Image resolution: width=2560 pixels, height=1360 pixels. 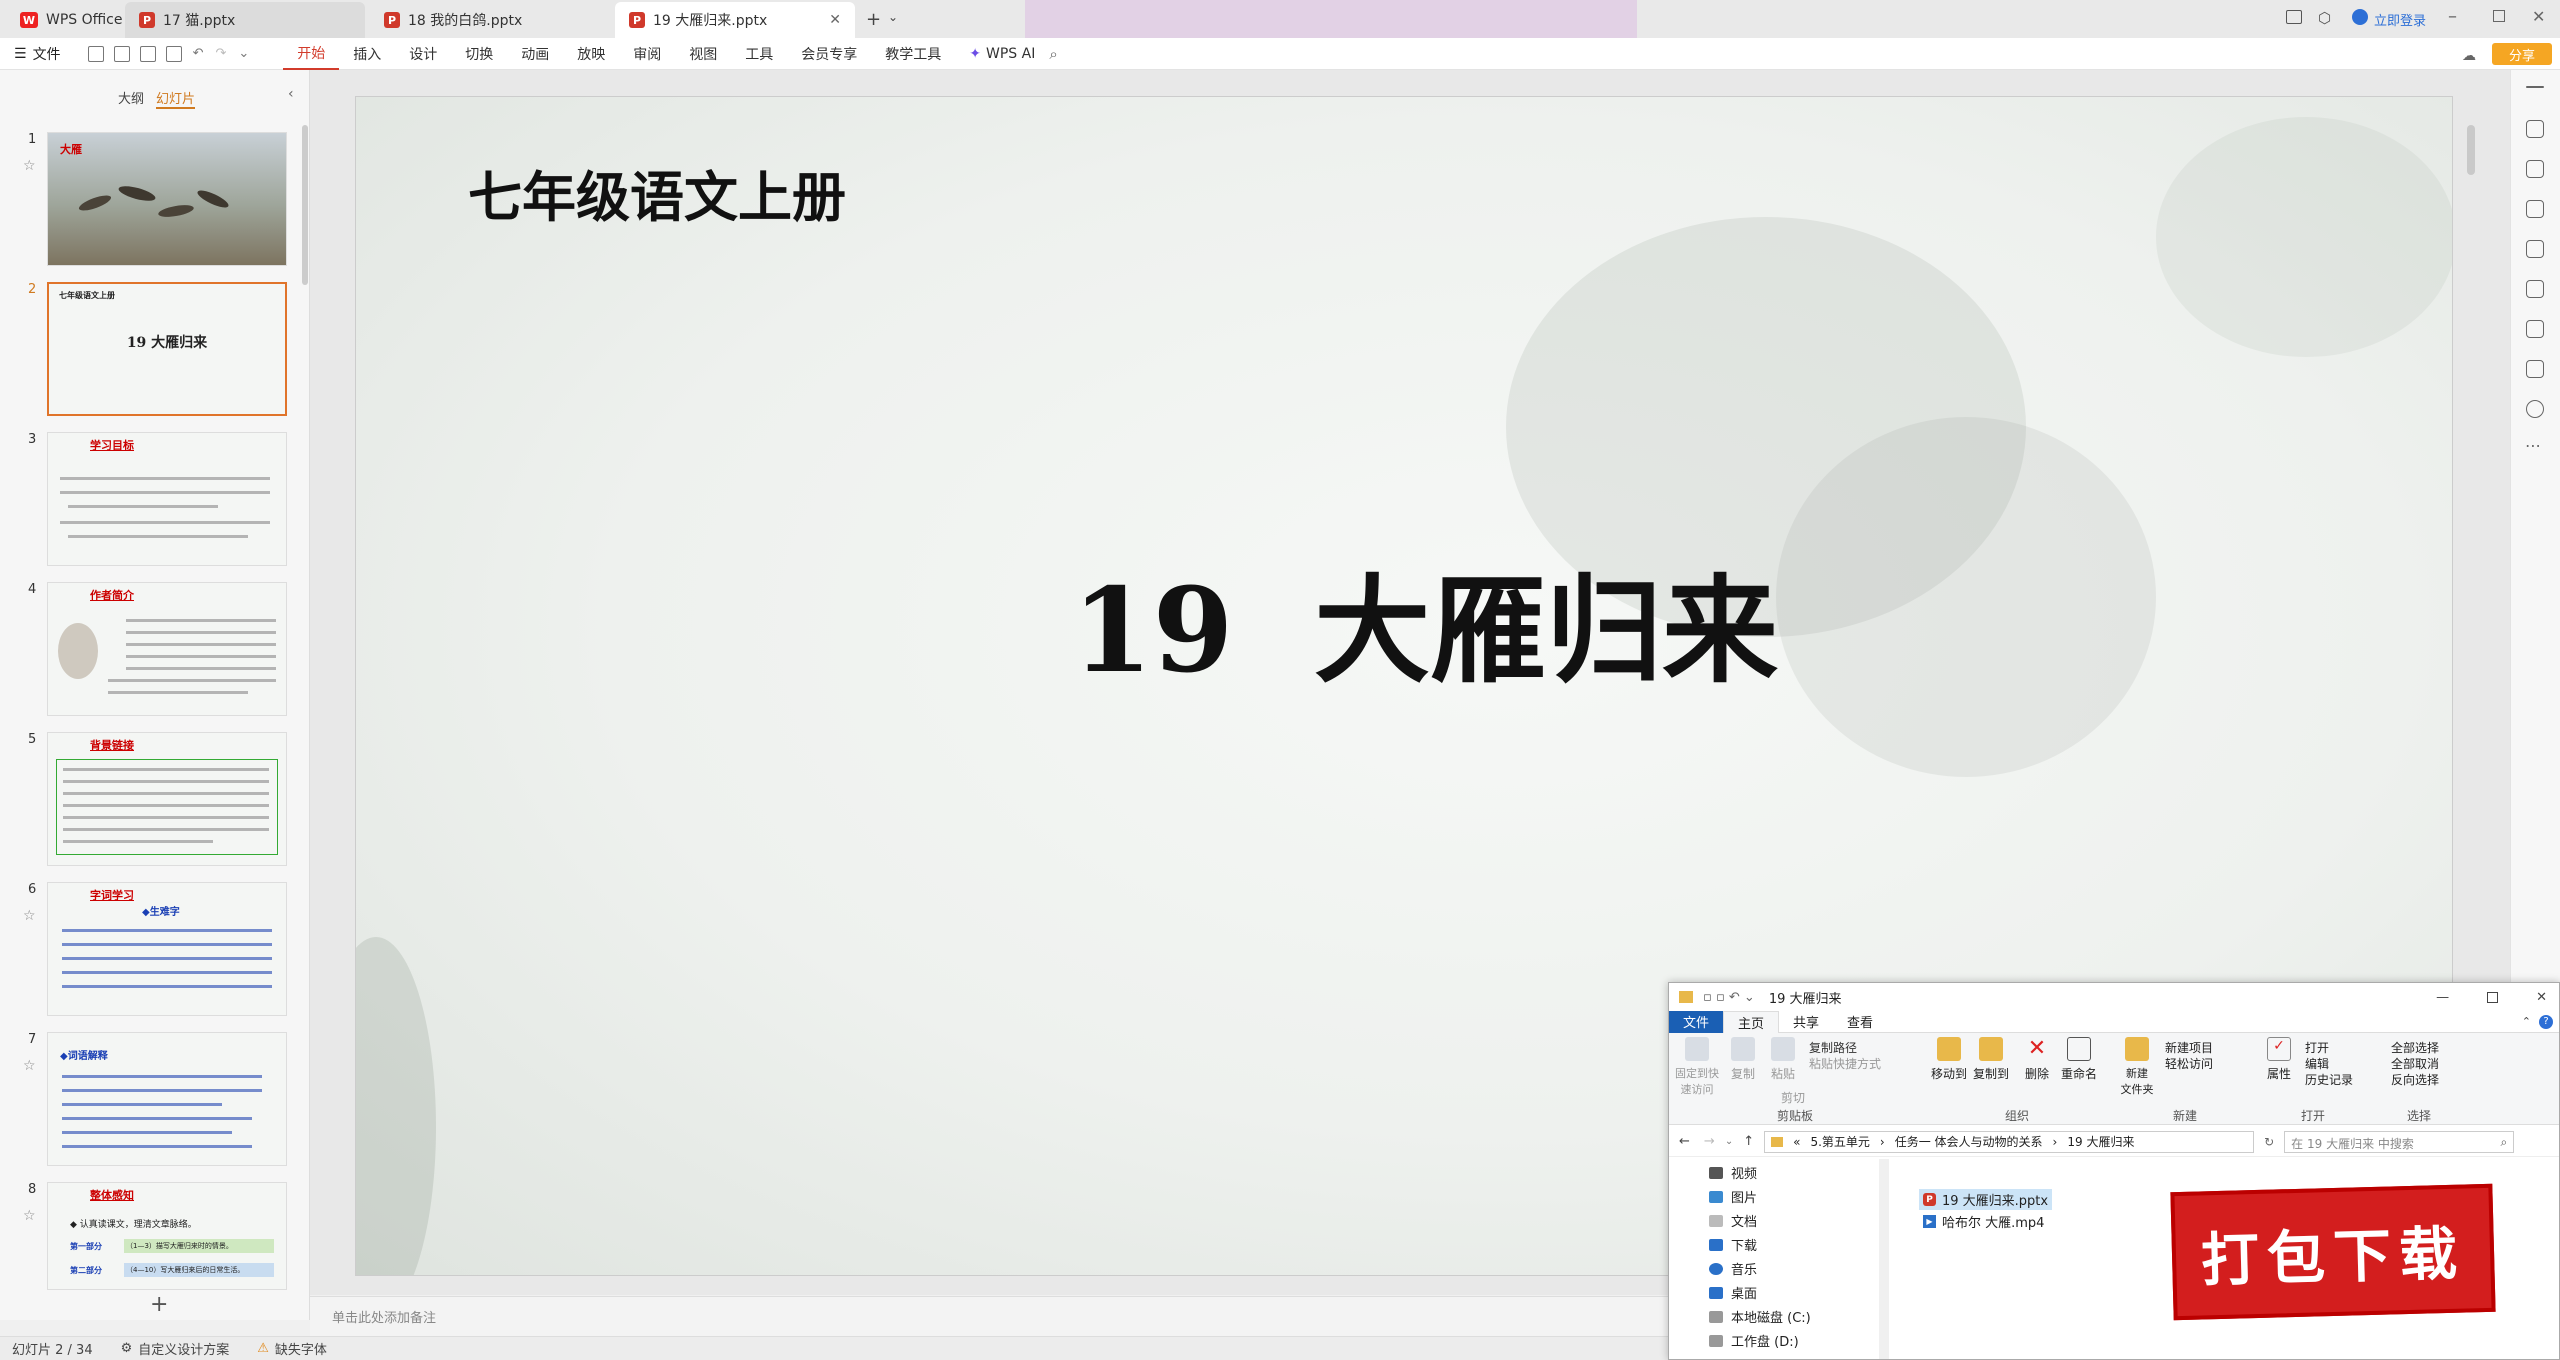 What do you see at coordinates (175, 1348) in the screenshot?
I see `design-scheme-button: ⚙ 自定义设计方案` at bounding box center [175, 1348].